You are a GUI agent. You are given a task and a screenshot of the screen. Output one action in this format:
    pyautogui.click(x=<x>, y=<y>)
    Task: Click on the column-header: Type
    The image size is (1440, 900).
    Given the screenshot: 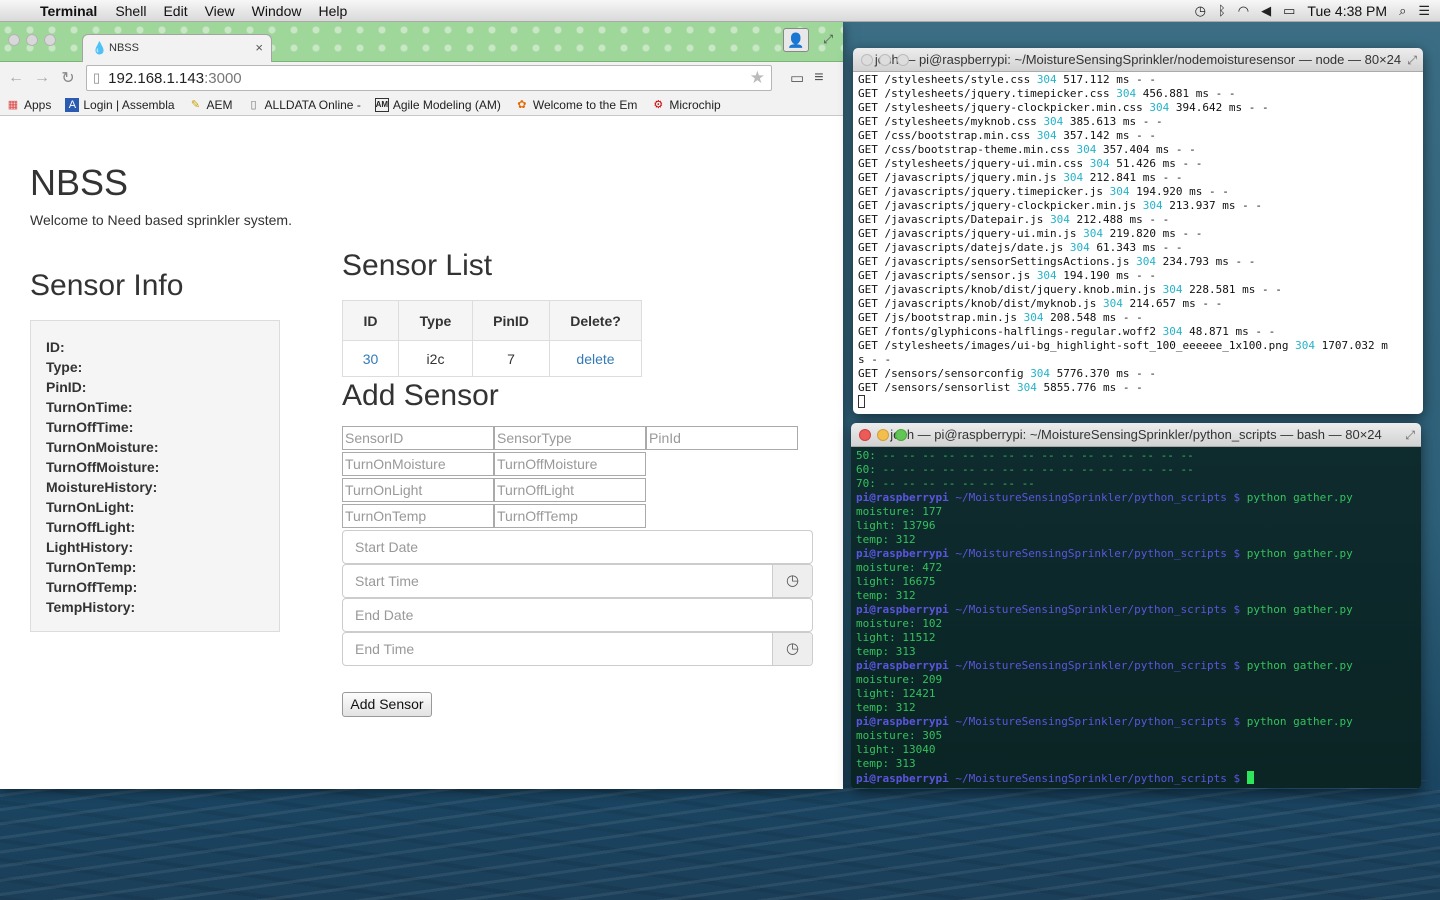 What is the action you would take?
    pyautogui.click(x=435, y=320)
    